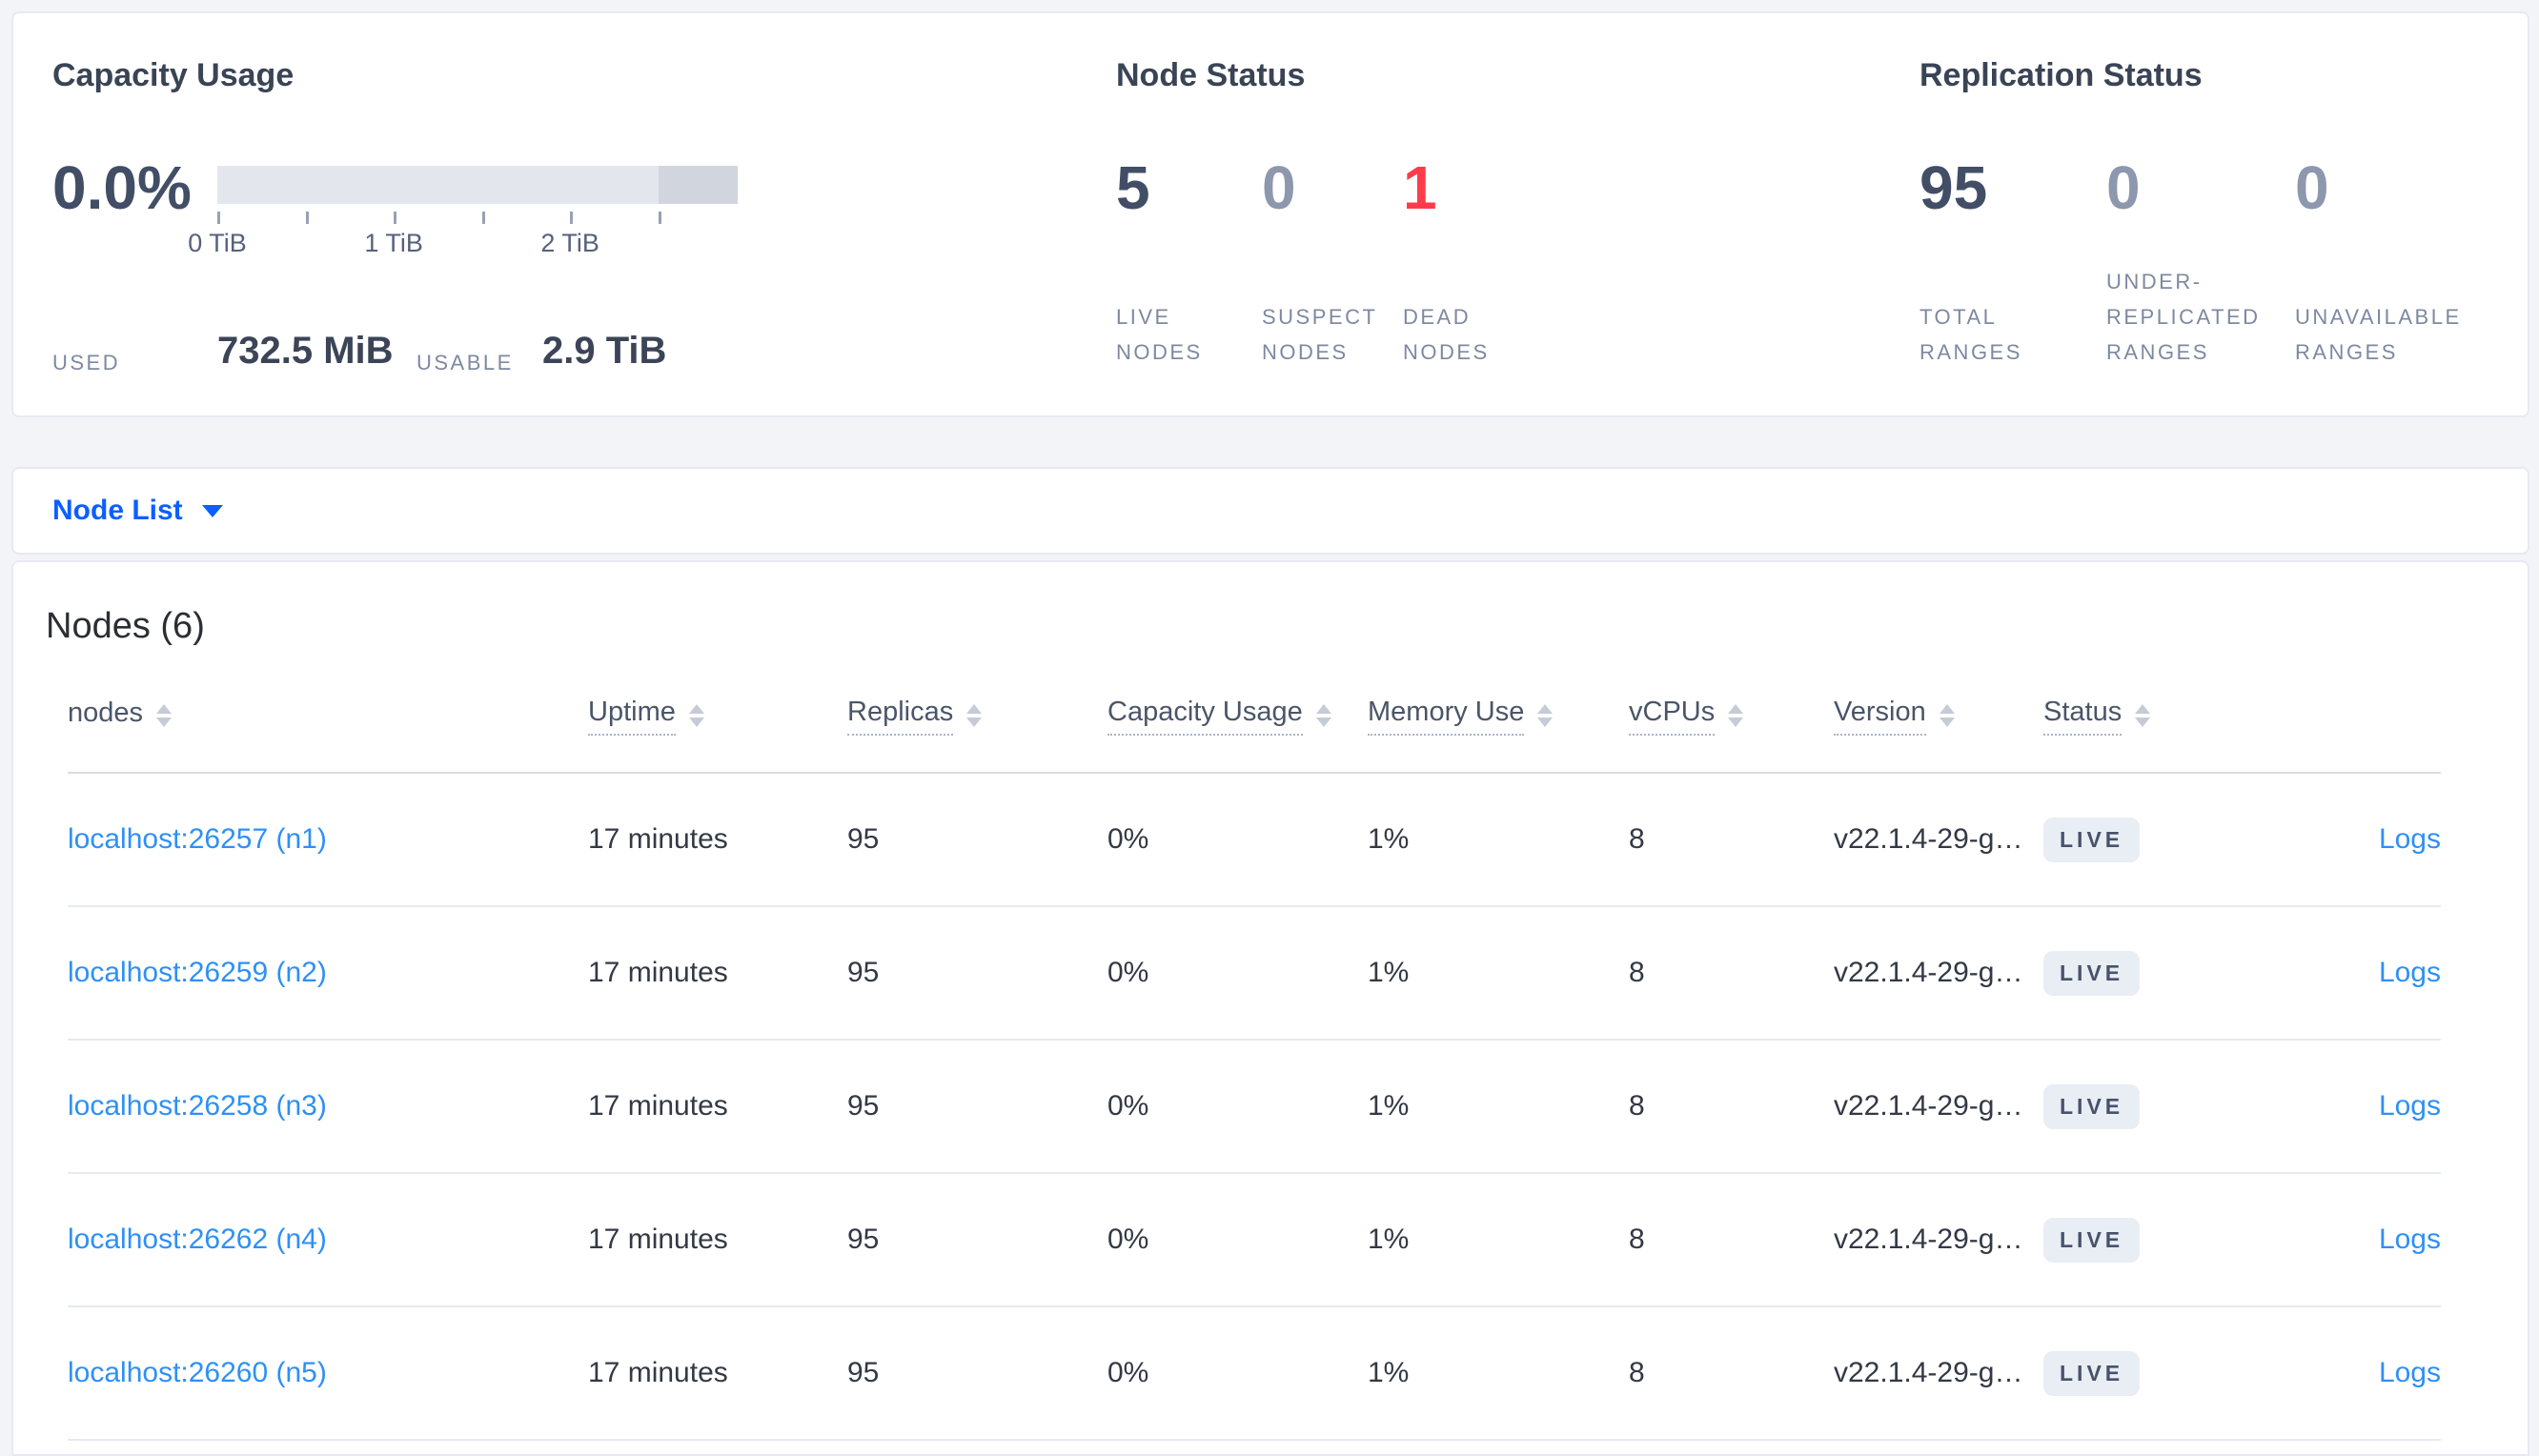  What do you see at coordinates (86, 362) in the screenshot?
I see `capacity-used-label: USED` at bounding box center [86, 362].